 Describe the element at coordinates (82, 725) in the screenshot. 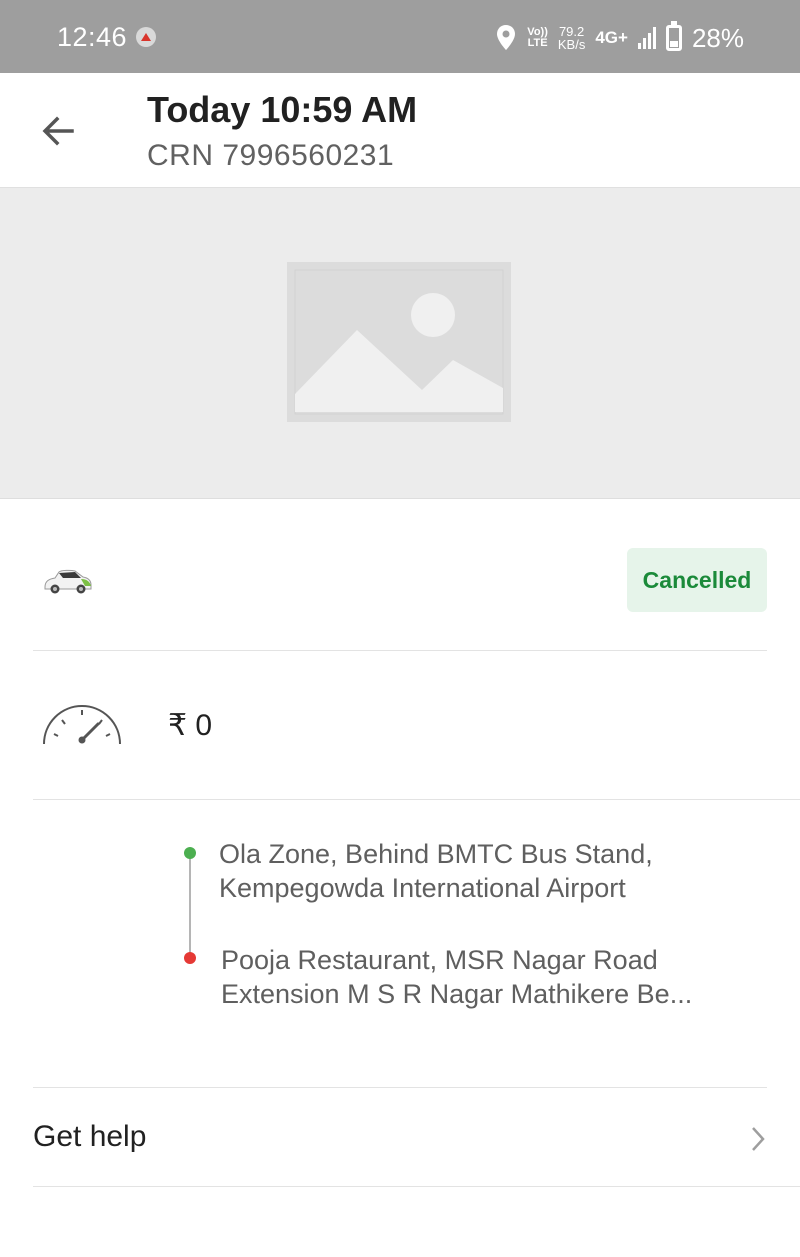

I see `speedometer-icon` at that location.